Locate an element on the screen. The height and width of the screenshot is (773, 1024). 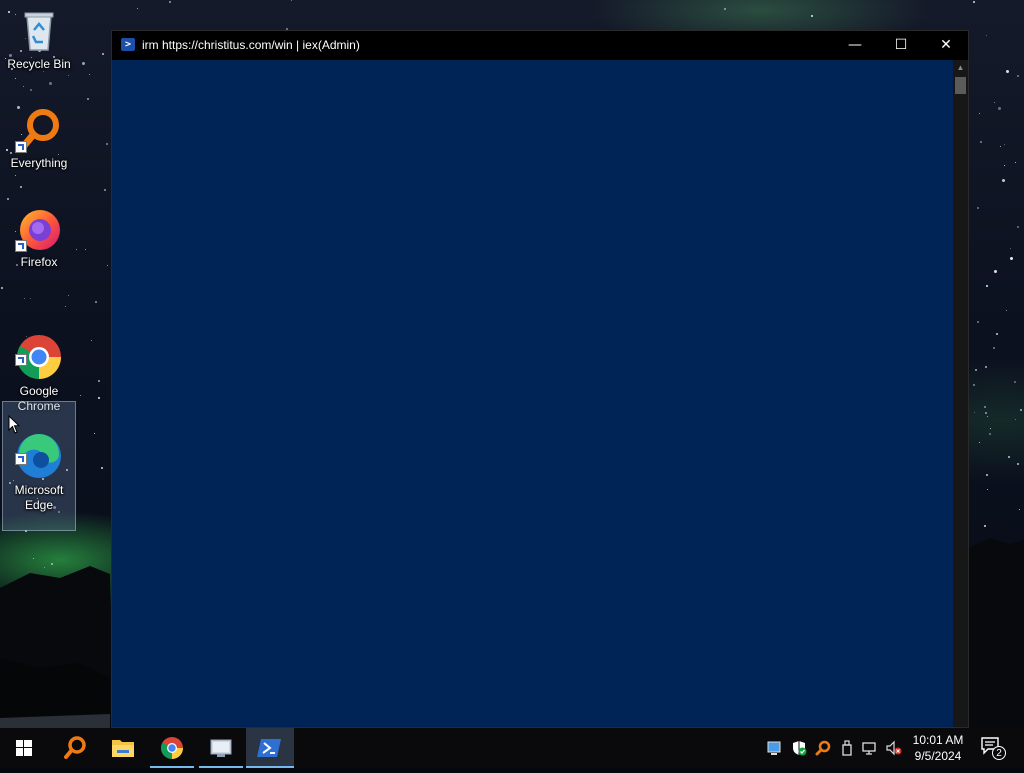
notification-count-badge: 2 is located at coordinates (999, 753).